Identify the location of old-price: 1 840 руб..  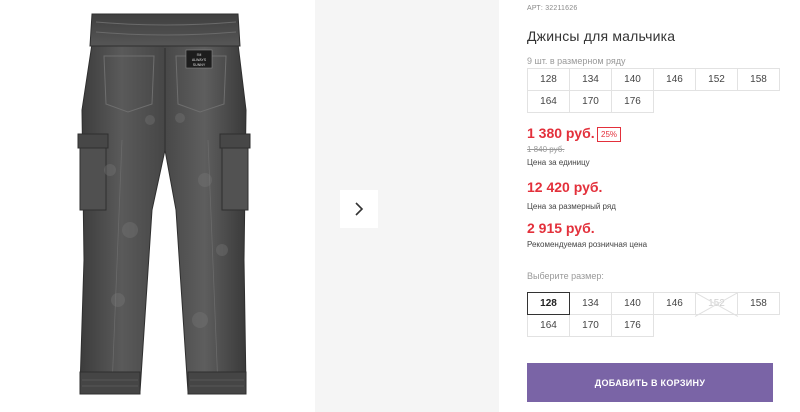
(546, 149).